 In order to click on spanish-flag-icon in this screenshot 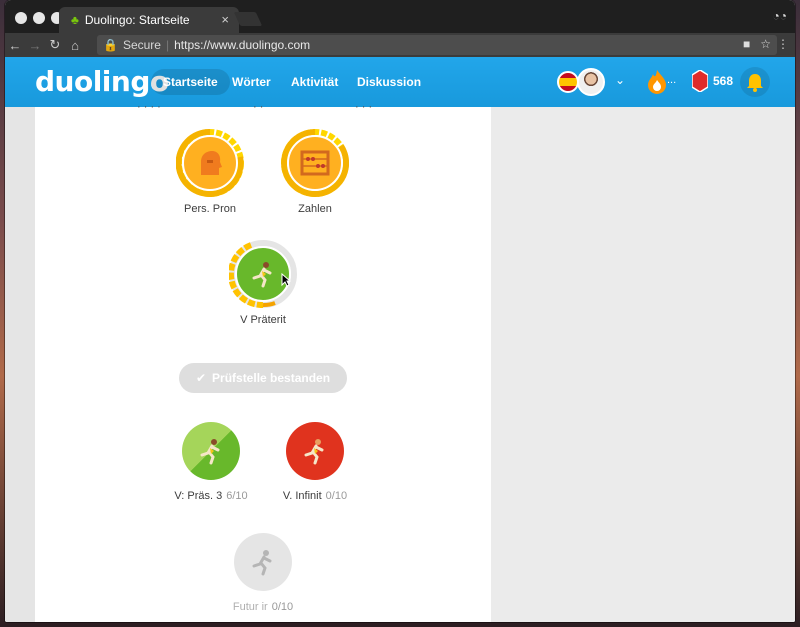, I will do `click(568, 82)`.